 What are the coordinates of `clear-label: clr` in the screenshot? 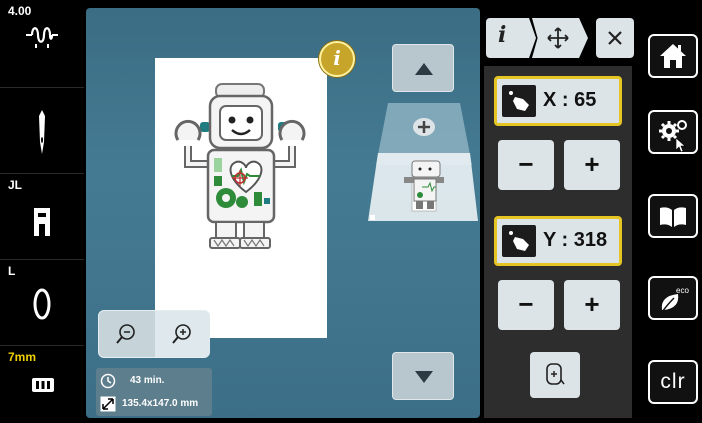 It's located at (673, 381).